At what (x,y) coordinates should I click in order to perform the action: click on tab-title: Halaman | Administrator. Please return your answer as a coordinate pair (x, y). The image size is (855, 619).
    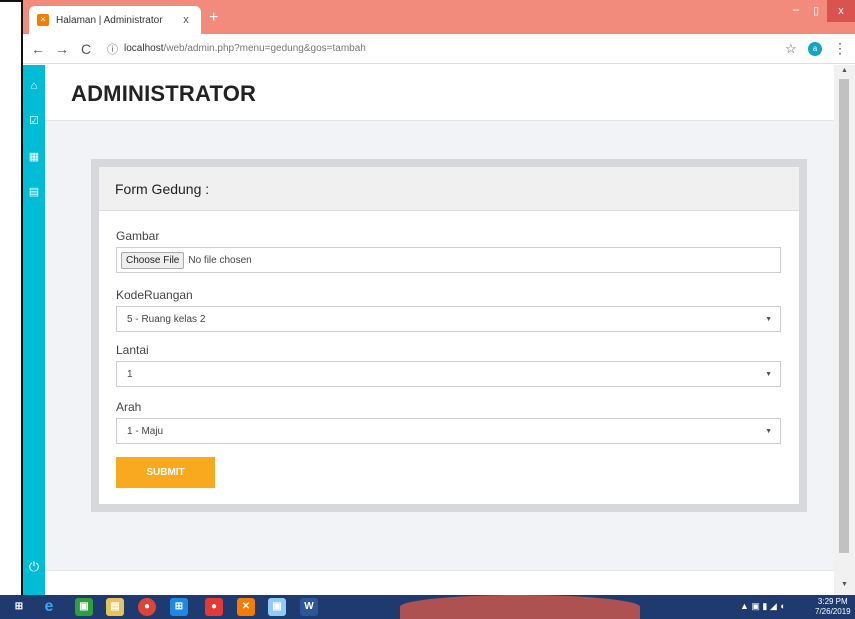
    Looking at the image, I should click on (109, 20).